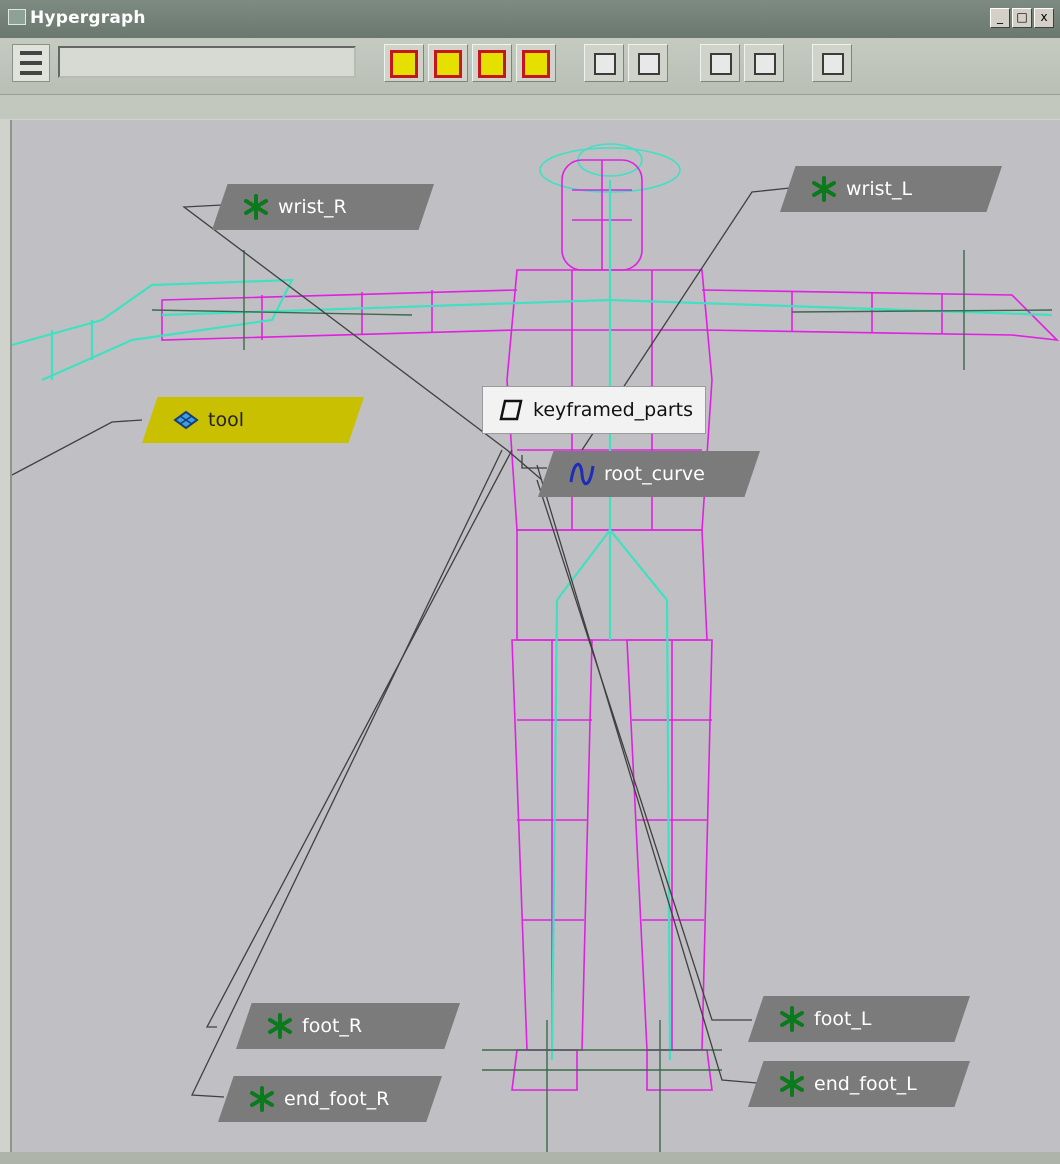 This screenshot has height=1164, width=1060. I want to click on node-label: foot_R, so click(332, 1026).